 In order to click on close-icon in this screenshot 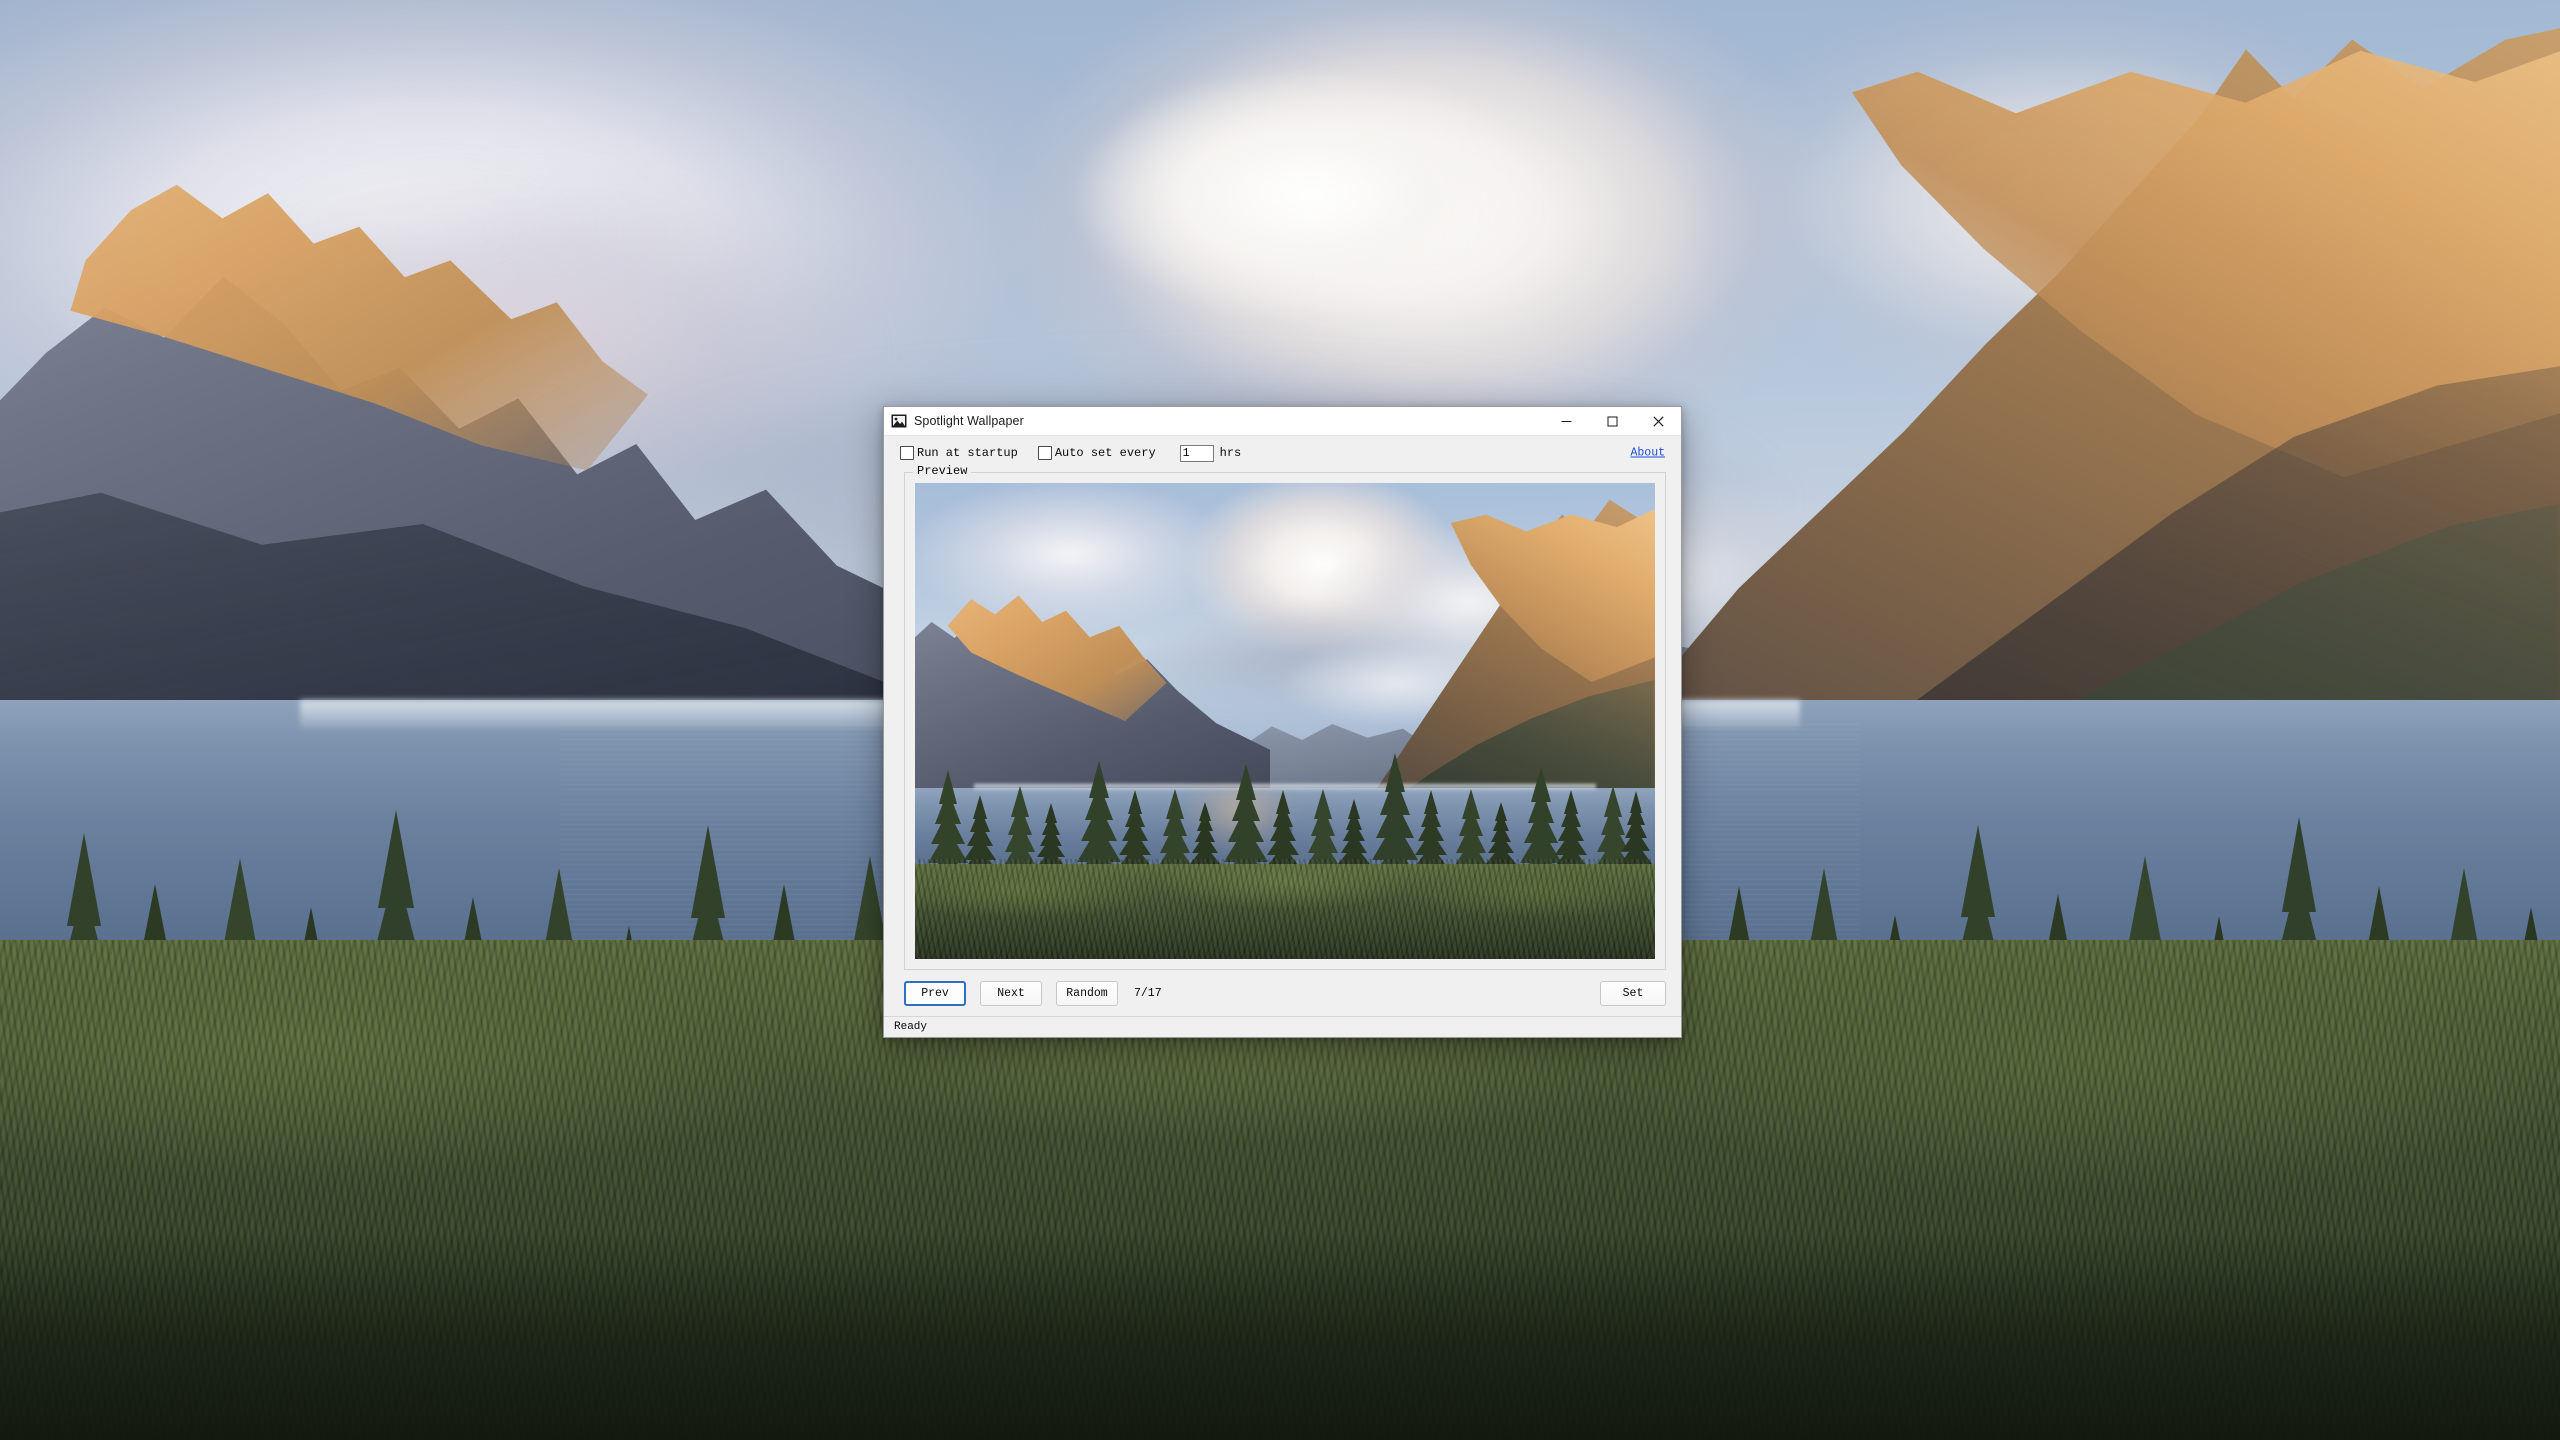, I will do `click(1658, 421)`.